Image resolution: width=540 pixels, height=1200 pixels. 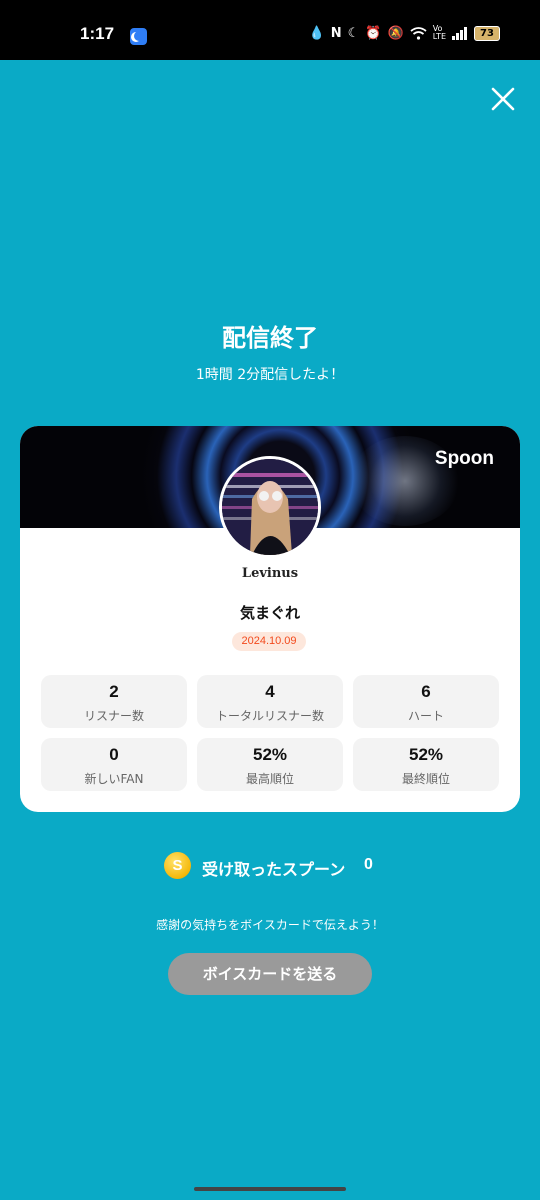 What do you see at coordinates (270, 30) in the screenshot?
I see `status-bar: 1:17 💧 N ☾ ⏰ 🔕 Vo LTE 73` at bounding box center [270, 30].